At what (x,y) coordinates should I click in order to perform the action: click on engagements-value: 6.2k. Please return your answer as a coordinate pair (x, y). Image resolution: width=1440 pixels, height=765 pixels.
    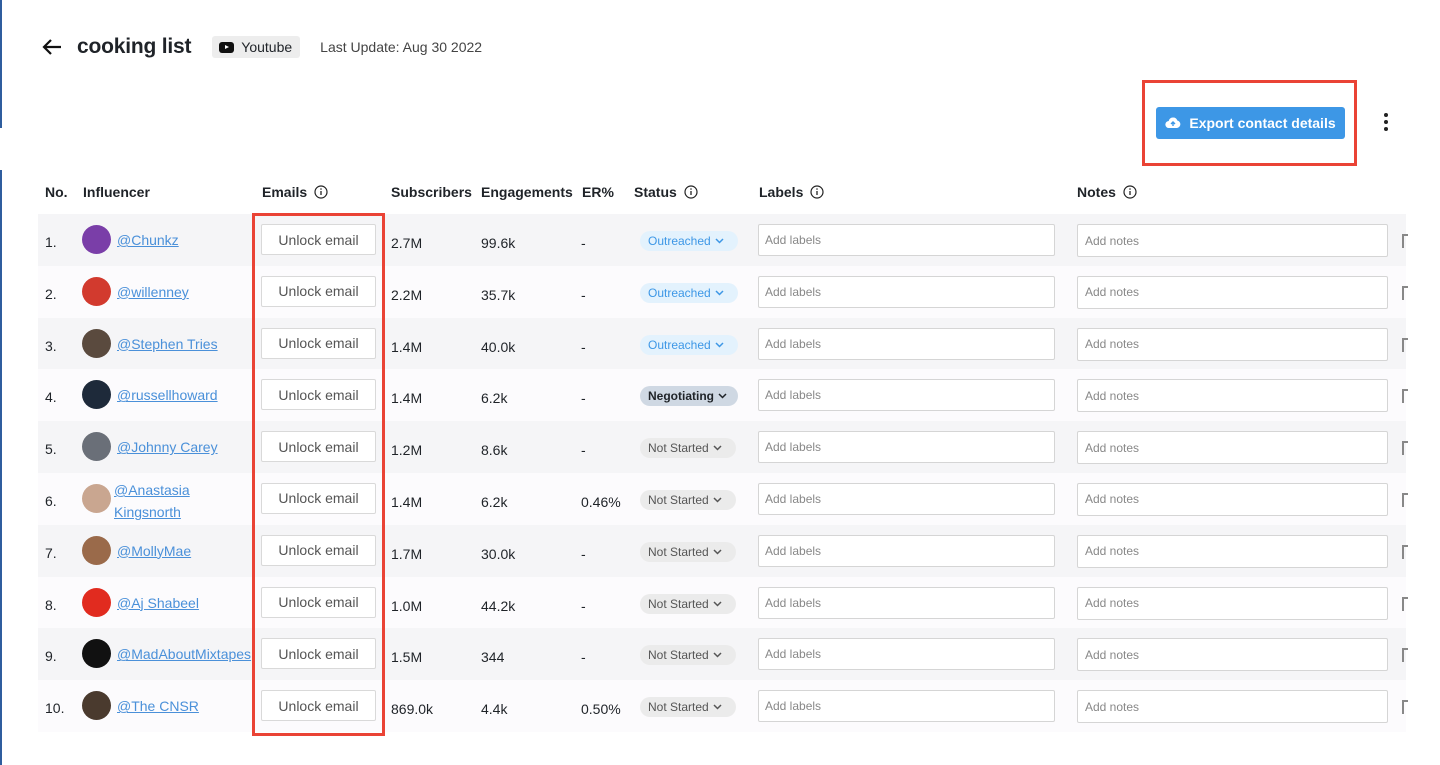
    Looking at the image, I should click on (494, 501).